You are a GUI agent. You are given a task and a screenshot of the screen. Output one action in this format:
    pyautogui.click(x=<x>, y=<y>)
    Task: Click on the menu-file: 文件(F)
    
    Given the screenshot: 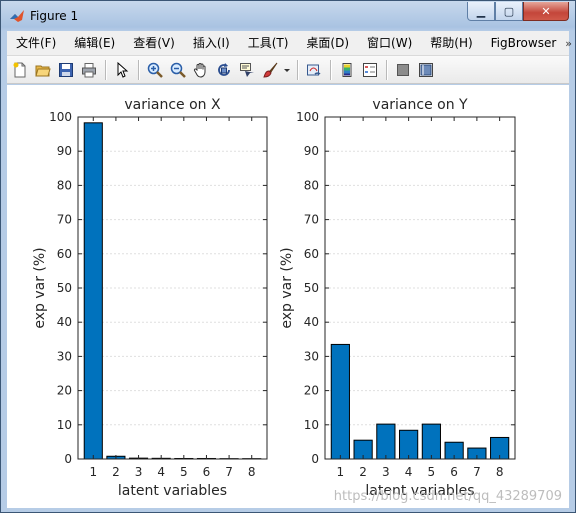 What is the action you would take?
    pyautogui.click(x=36, y=43)
    